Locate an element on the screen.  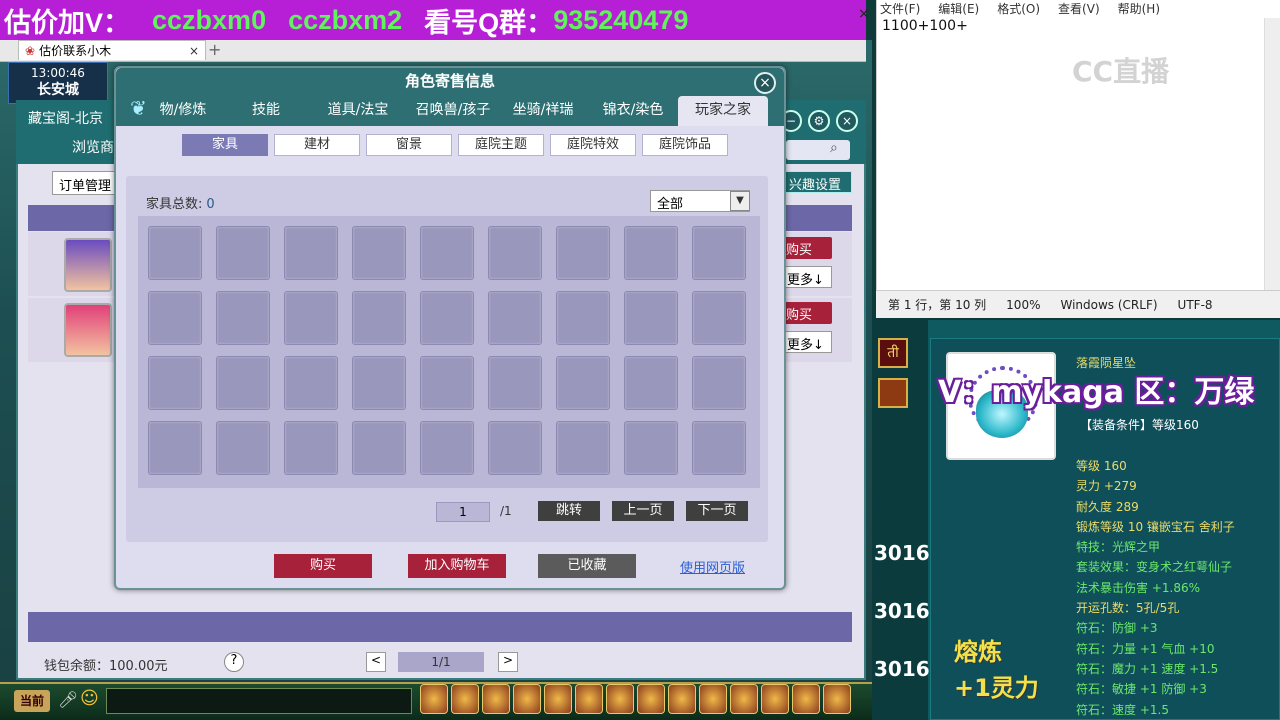
tab-player-home: 玩家之家 is located at coordinates (723, 111).